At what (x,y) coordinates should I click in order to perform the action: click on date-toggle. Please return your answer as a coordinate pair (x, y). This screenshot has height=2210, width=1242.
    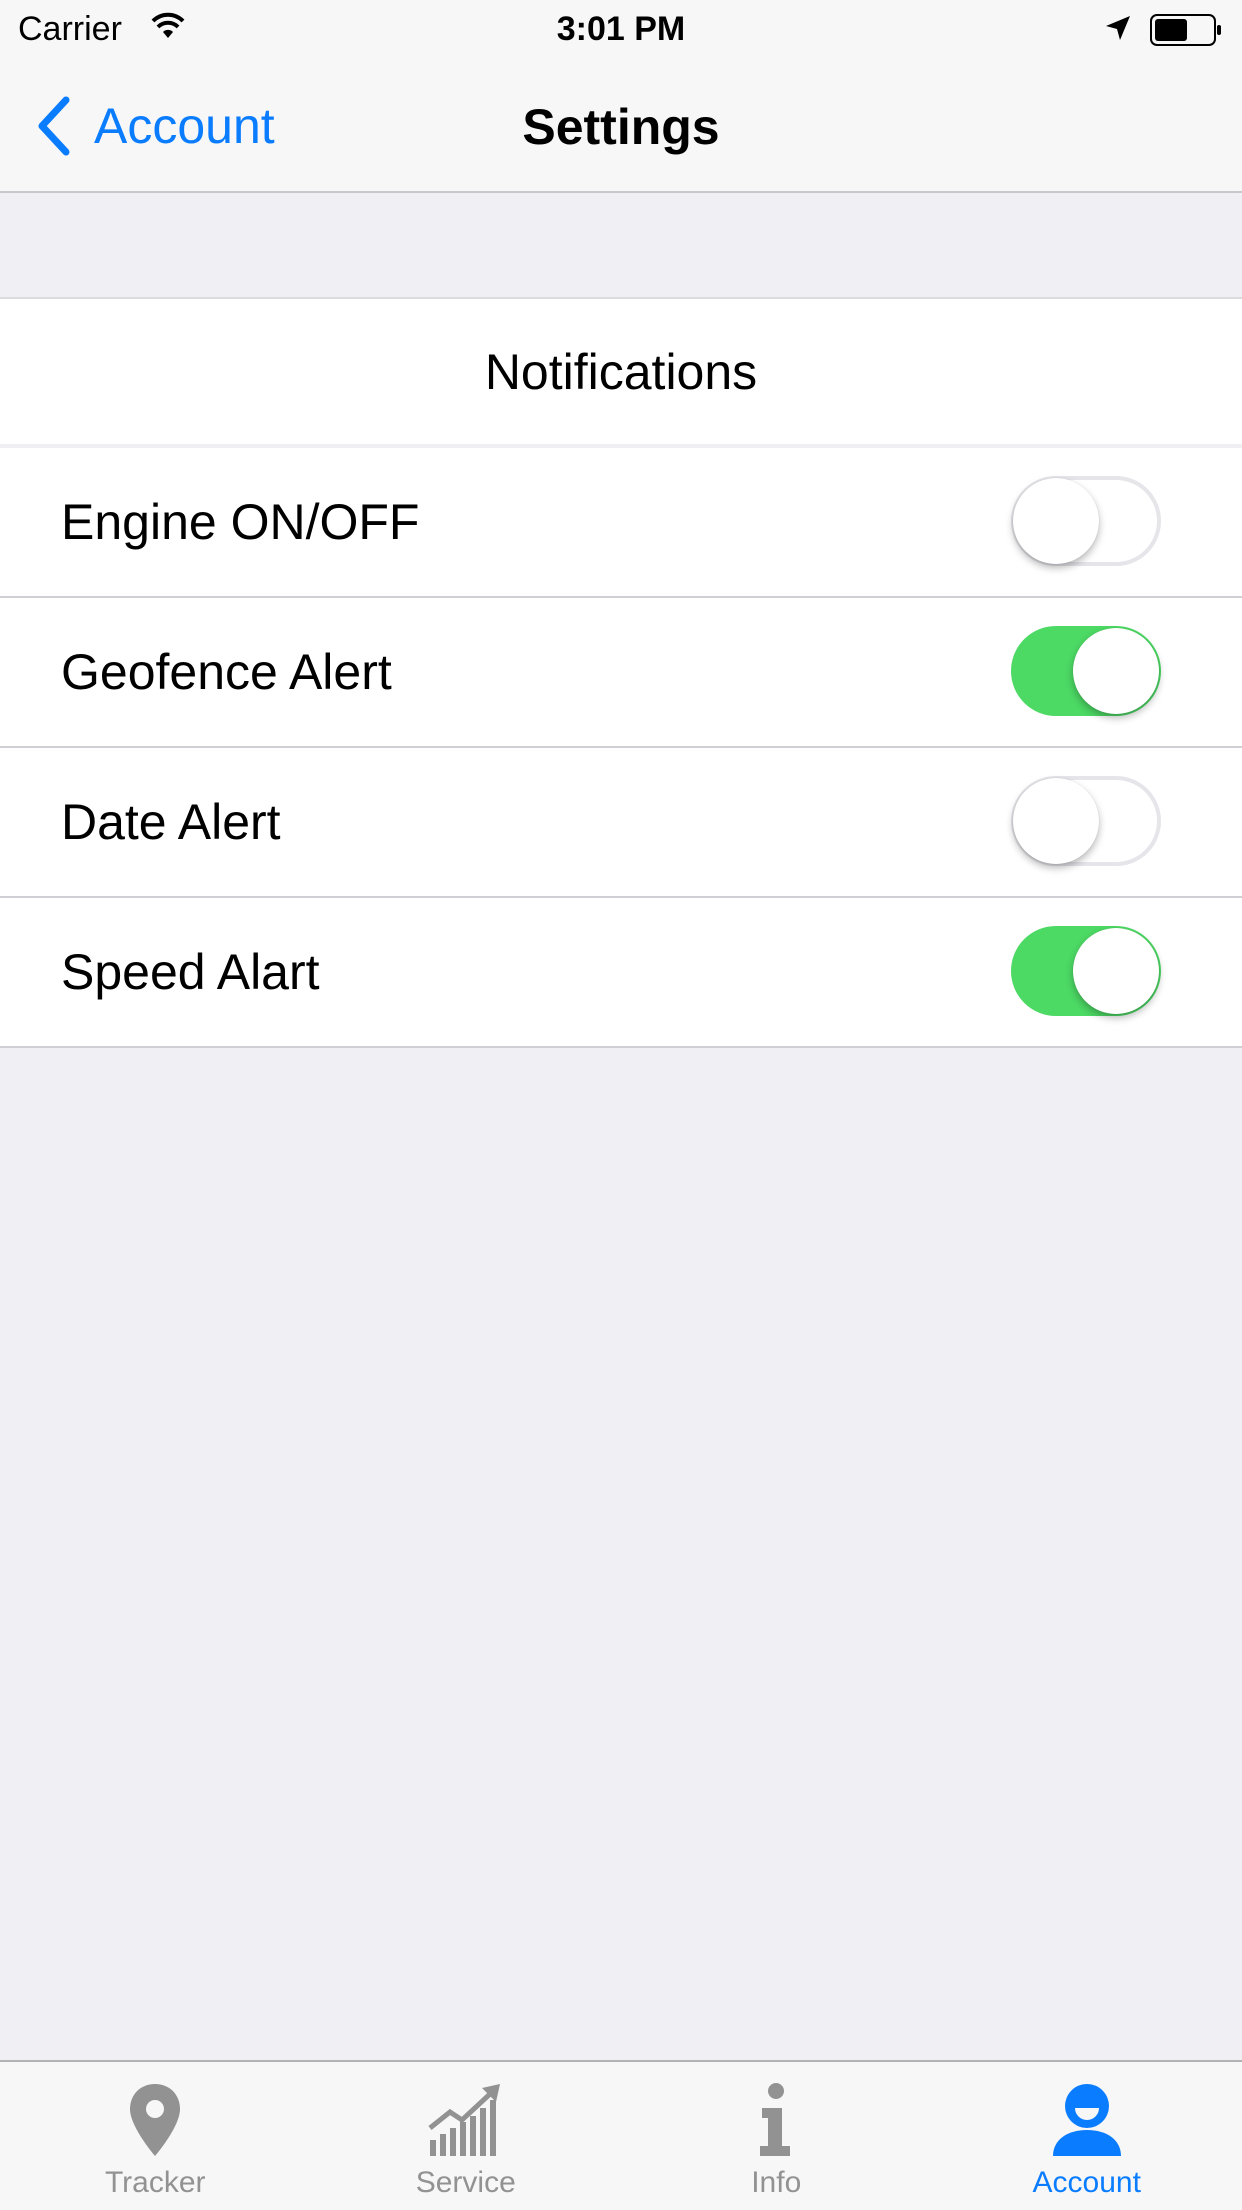
    Looking at the image, I should click on (1086, 821).